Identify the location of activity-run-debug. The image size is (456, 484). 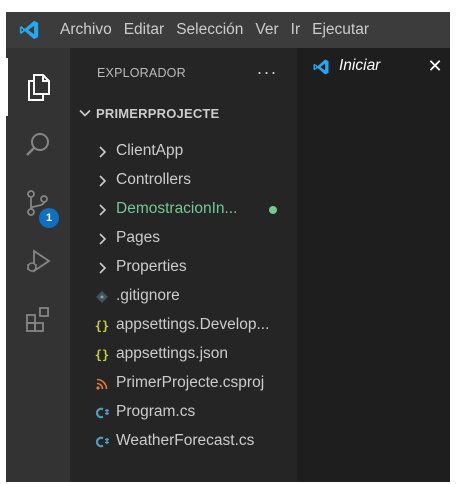
(38, 261).